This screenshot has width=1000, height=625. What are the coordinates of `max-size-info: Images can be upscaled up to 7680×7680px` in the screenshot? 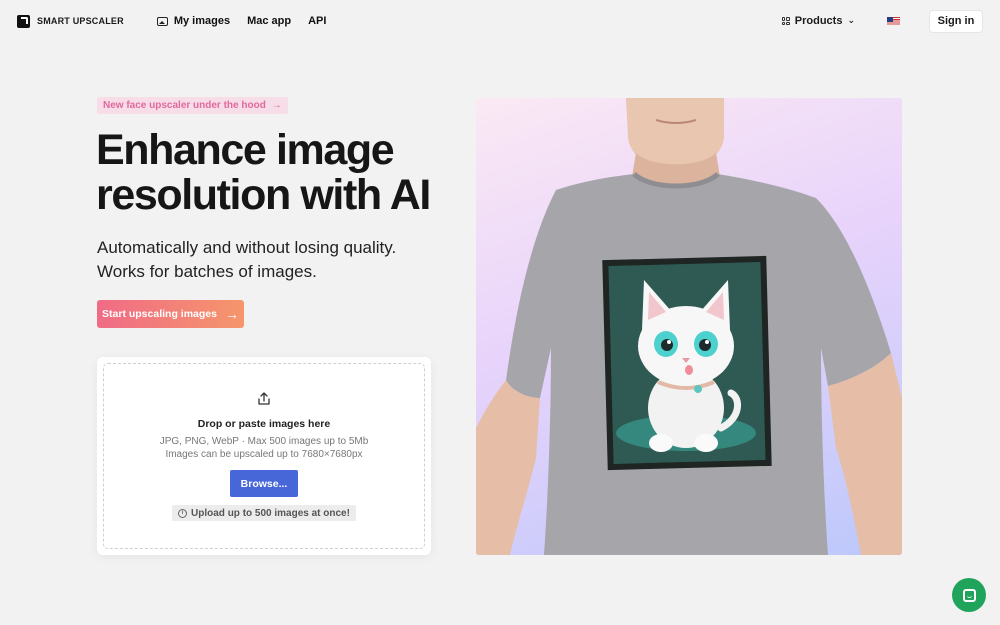 It's located at (264, 454).